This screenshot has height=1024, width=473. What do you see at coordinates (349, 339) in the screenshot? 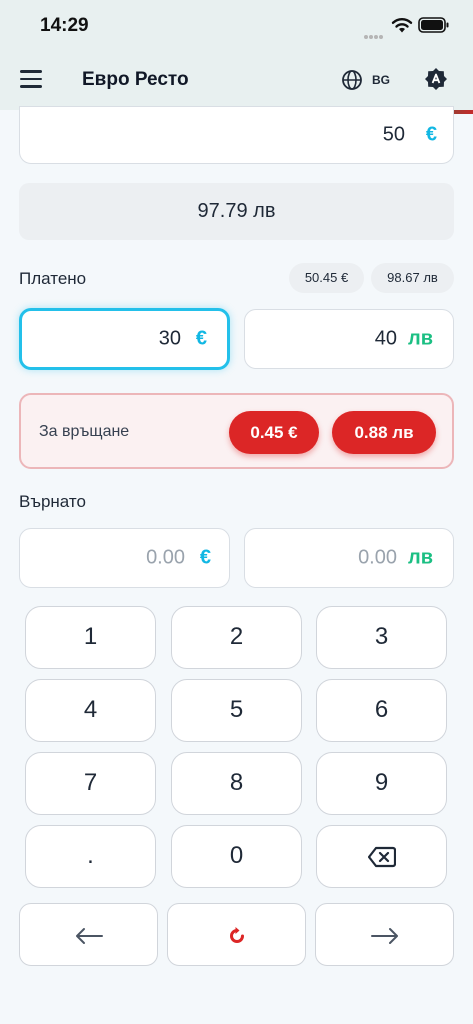
I see `paid-bgn-input: 40 лв` at bounding box center [349, 339].